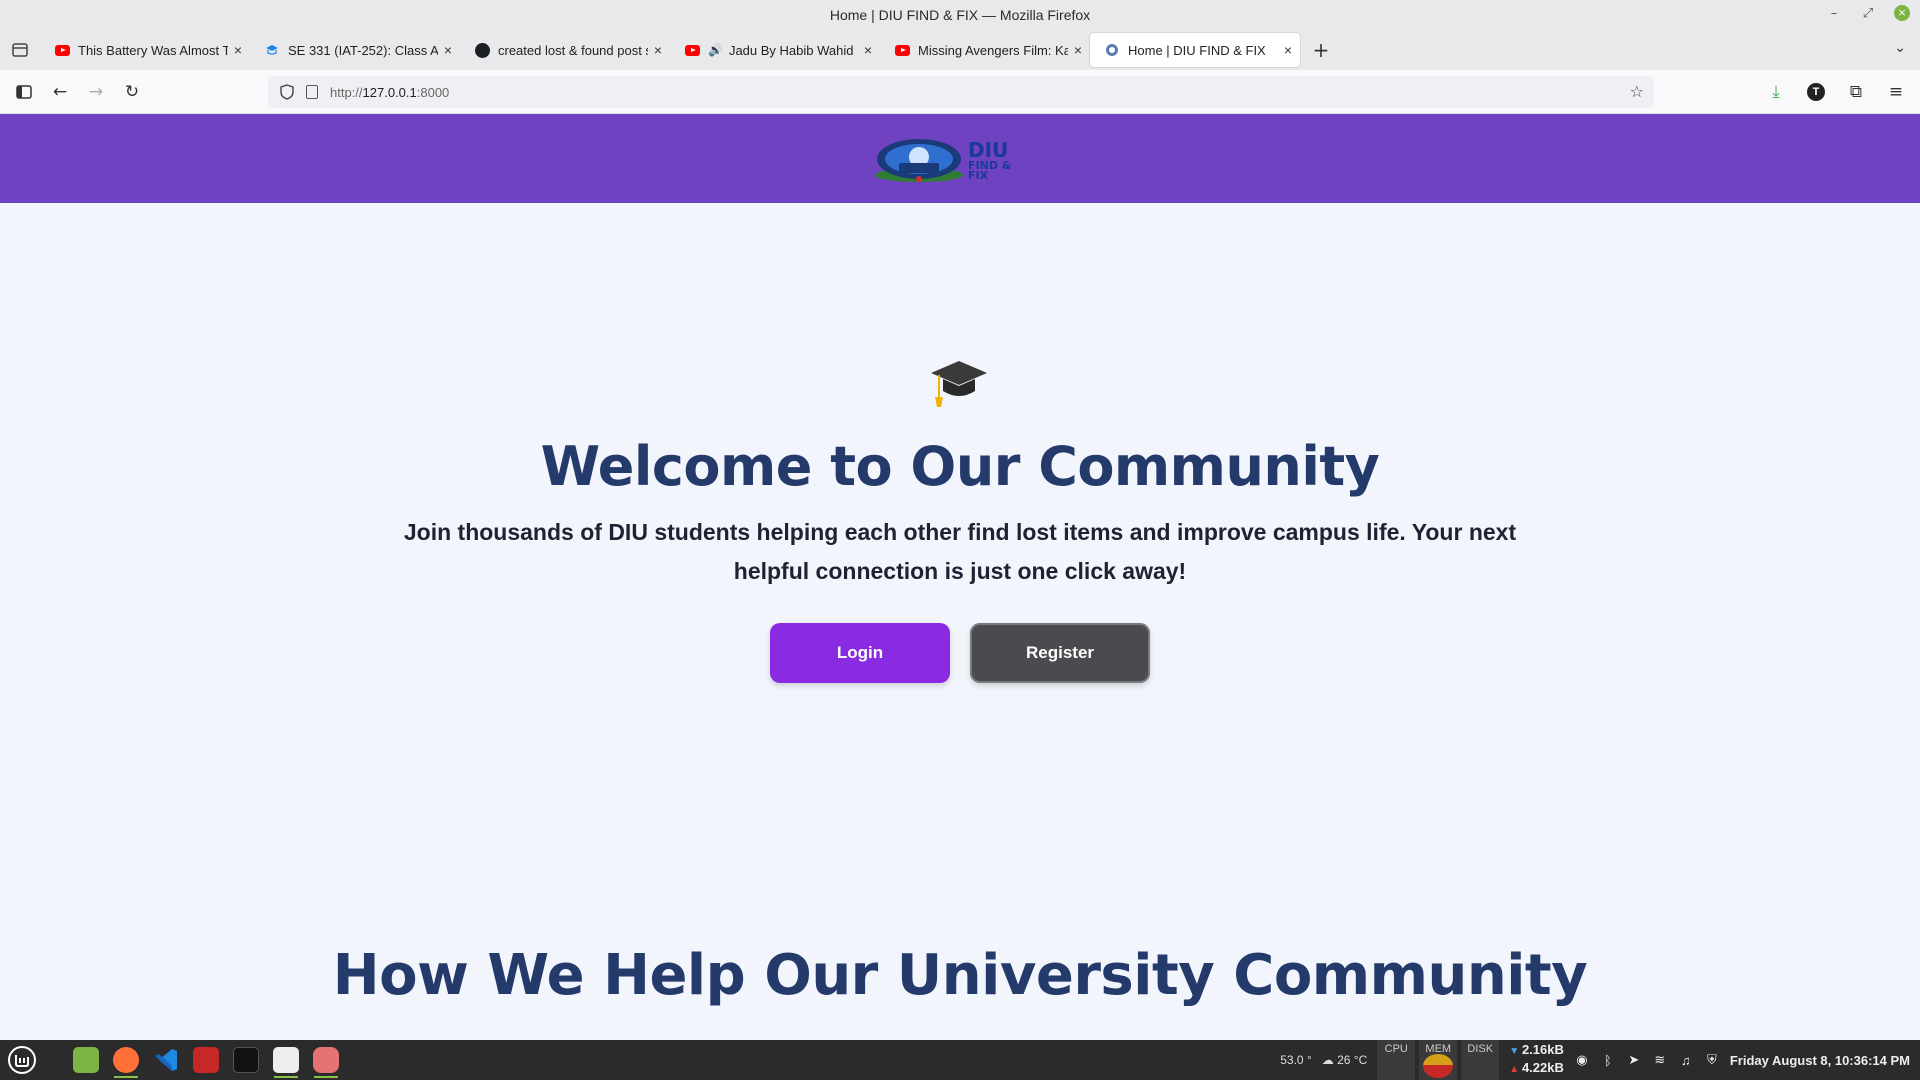 The height and width of the screenshot is (1080, 1920). Describe the element at coordinates (1902, 13) in the screenshot. I see `close-window-icon: ×` at that location.